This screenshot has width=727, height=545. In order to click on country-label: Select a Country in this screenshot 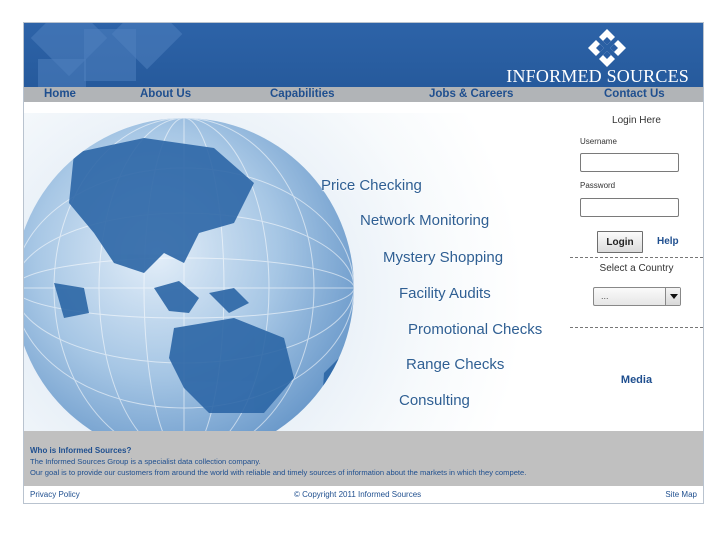, I will do `click(636, 268)`.